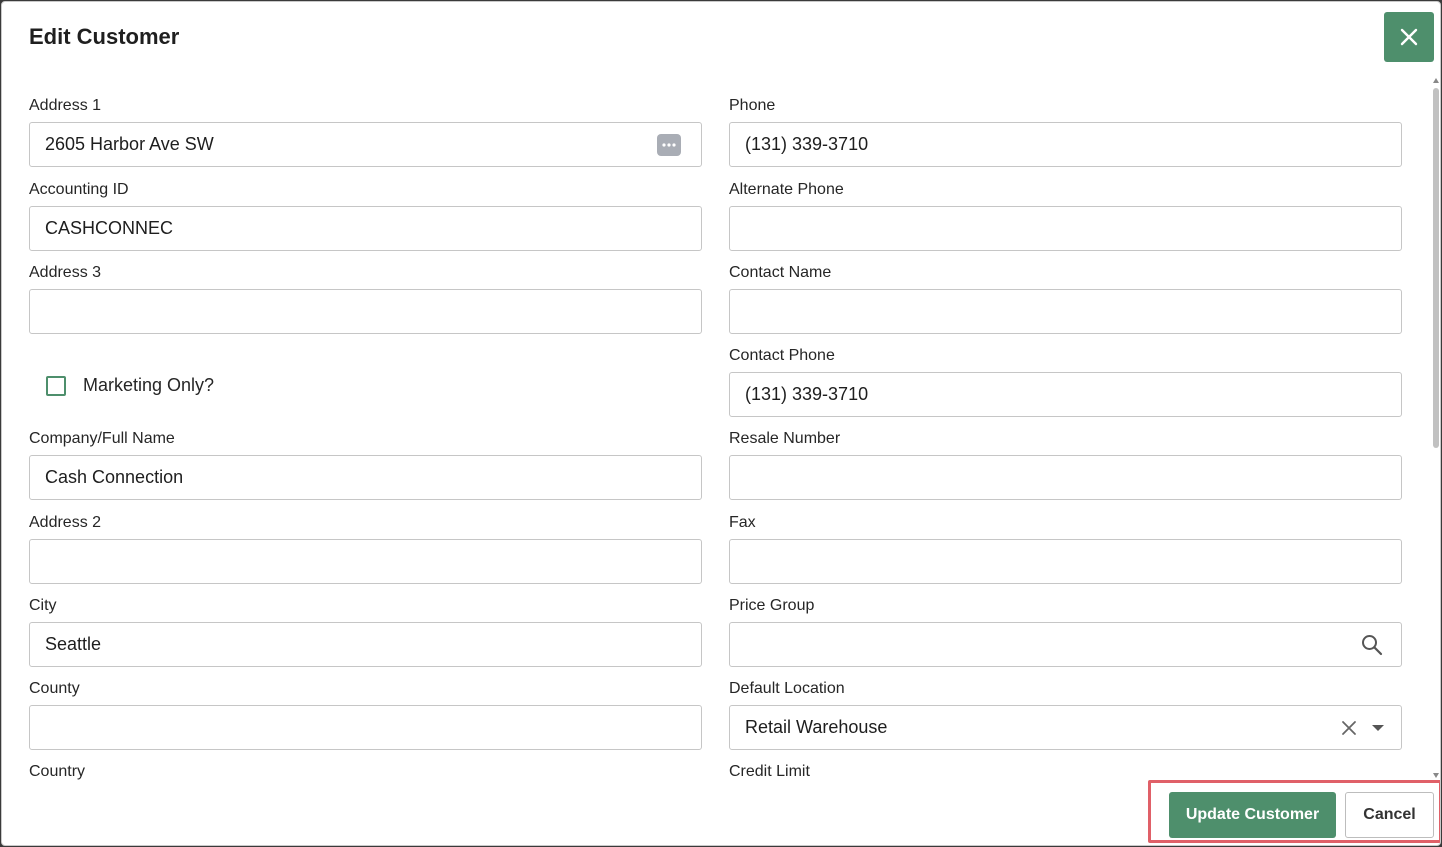  What do you see at coordinates (54, 688) in the screenshot?
I see `county-label: County` at bounding box center [54, 688].